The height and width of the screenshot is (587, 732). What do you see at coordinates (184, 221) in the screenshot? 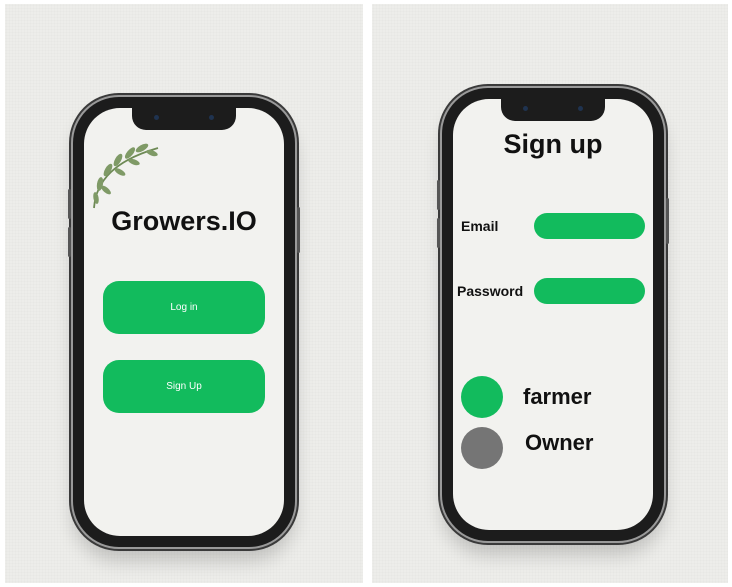
I see `app-title: Growers.IO` at bounding box center [184, 221].